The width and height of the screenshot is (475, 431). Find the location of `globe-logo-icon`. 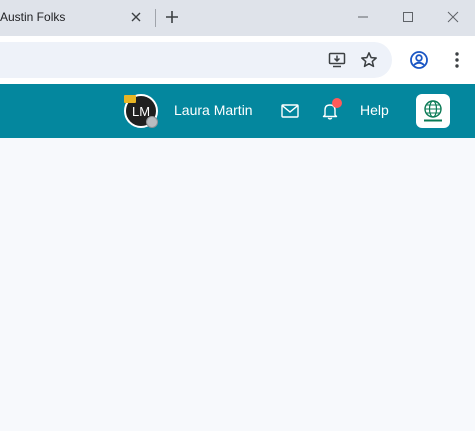

globe-logo-icon is located at coordinates (433, 111).